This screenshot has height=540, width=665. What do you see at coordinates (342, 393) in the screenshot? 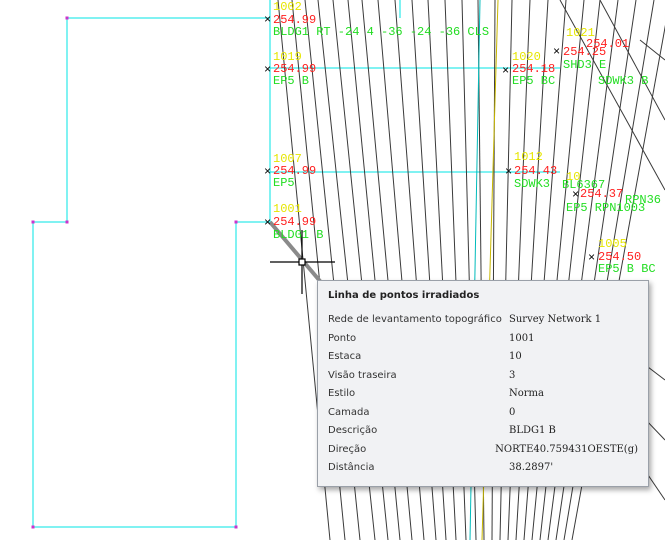
I see `tooltip-row-label: Estilo` at bounding box center [342, 393].